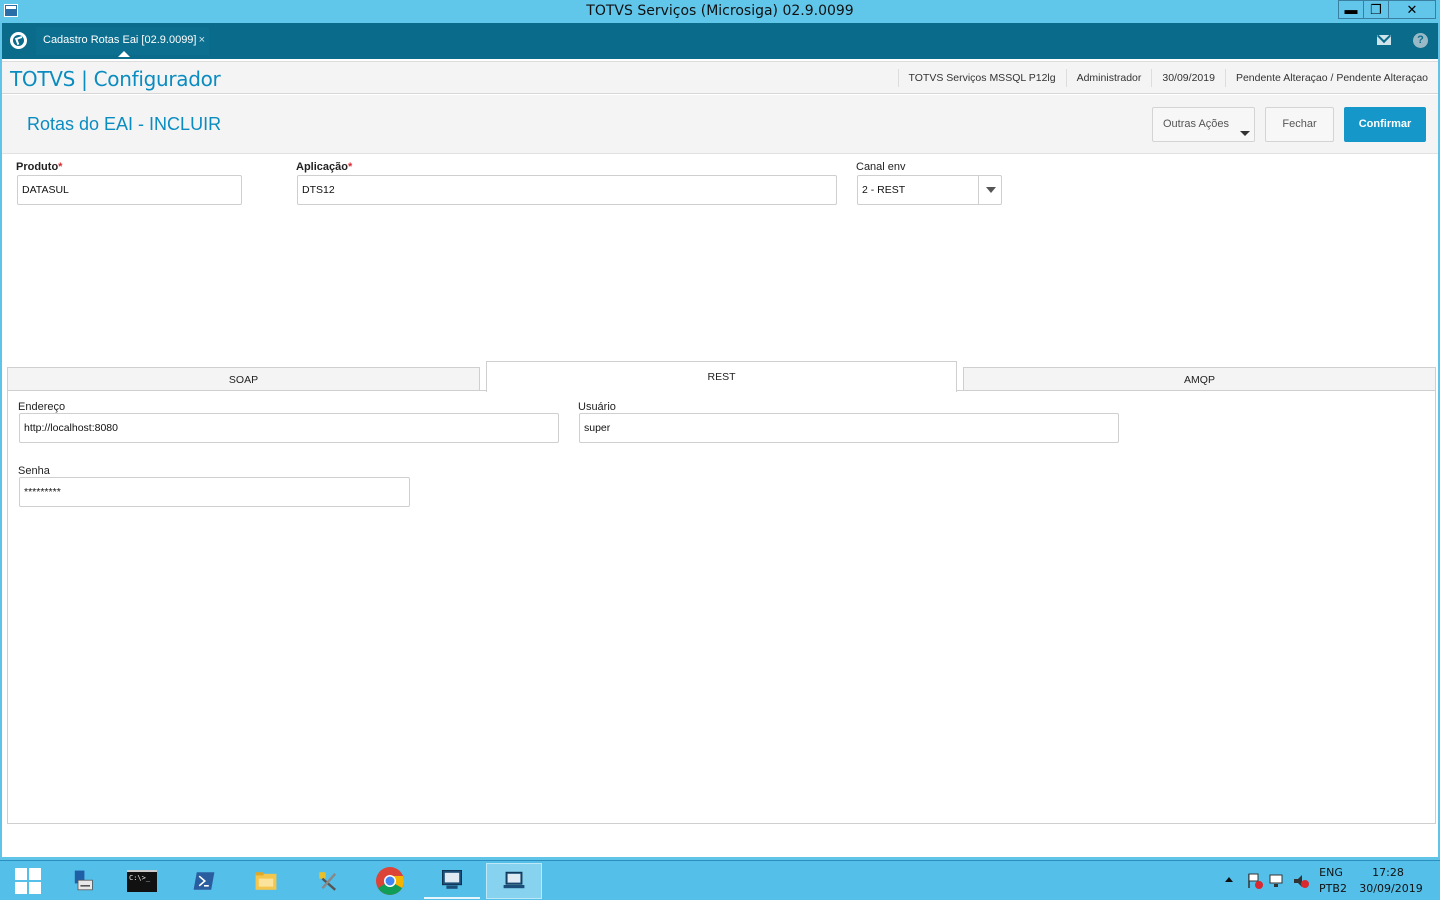  I want to click on usuario-input: super, so click(849, 428).